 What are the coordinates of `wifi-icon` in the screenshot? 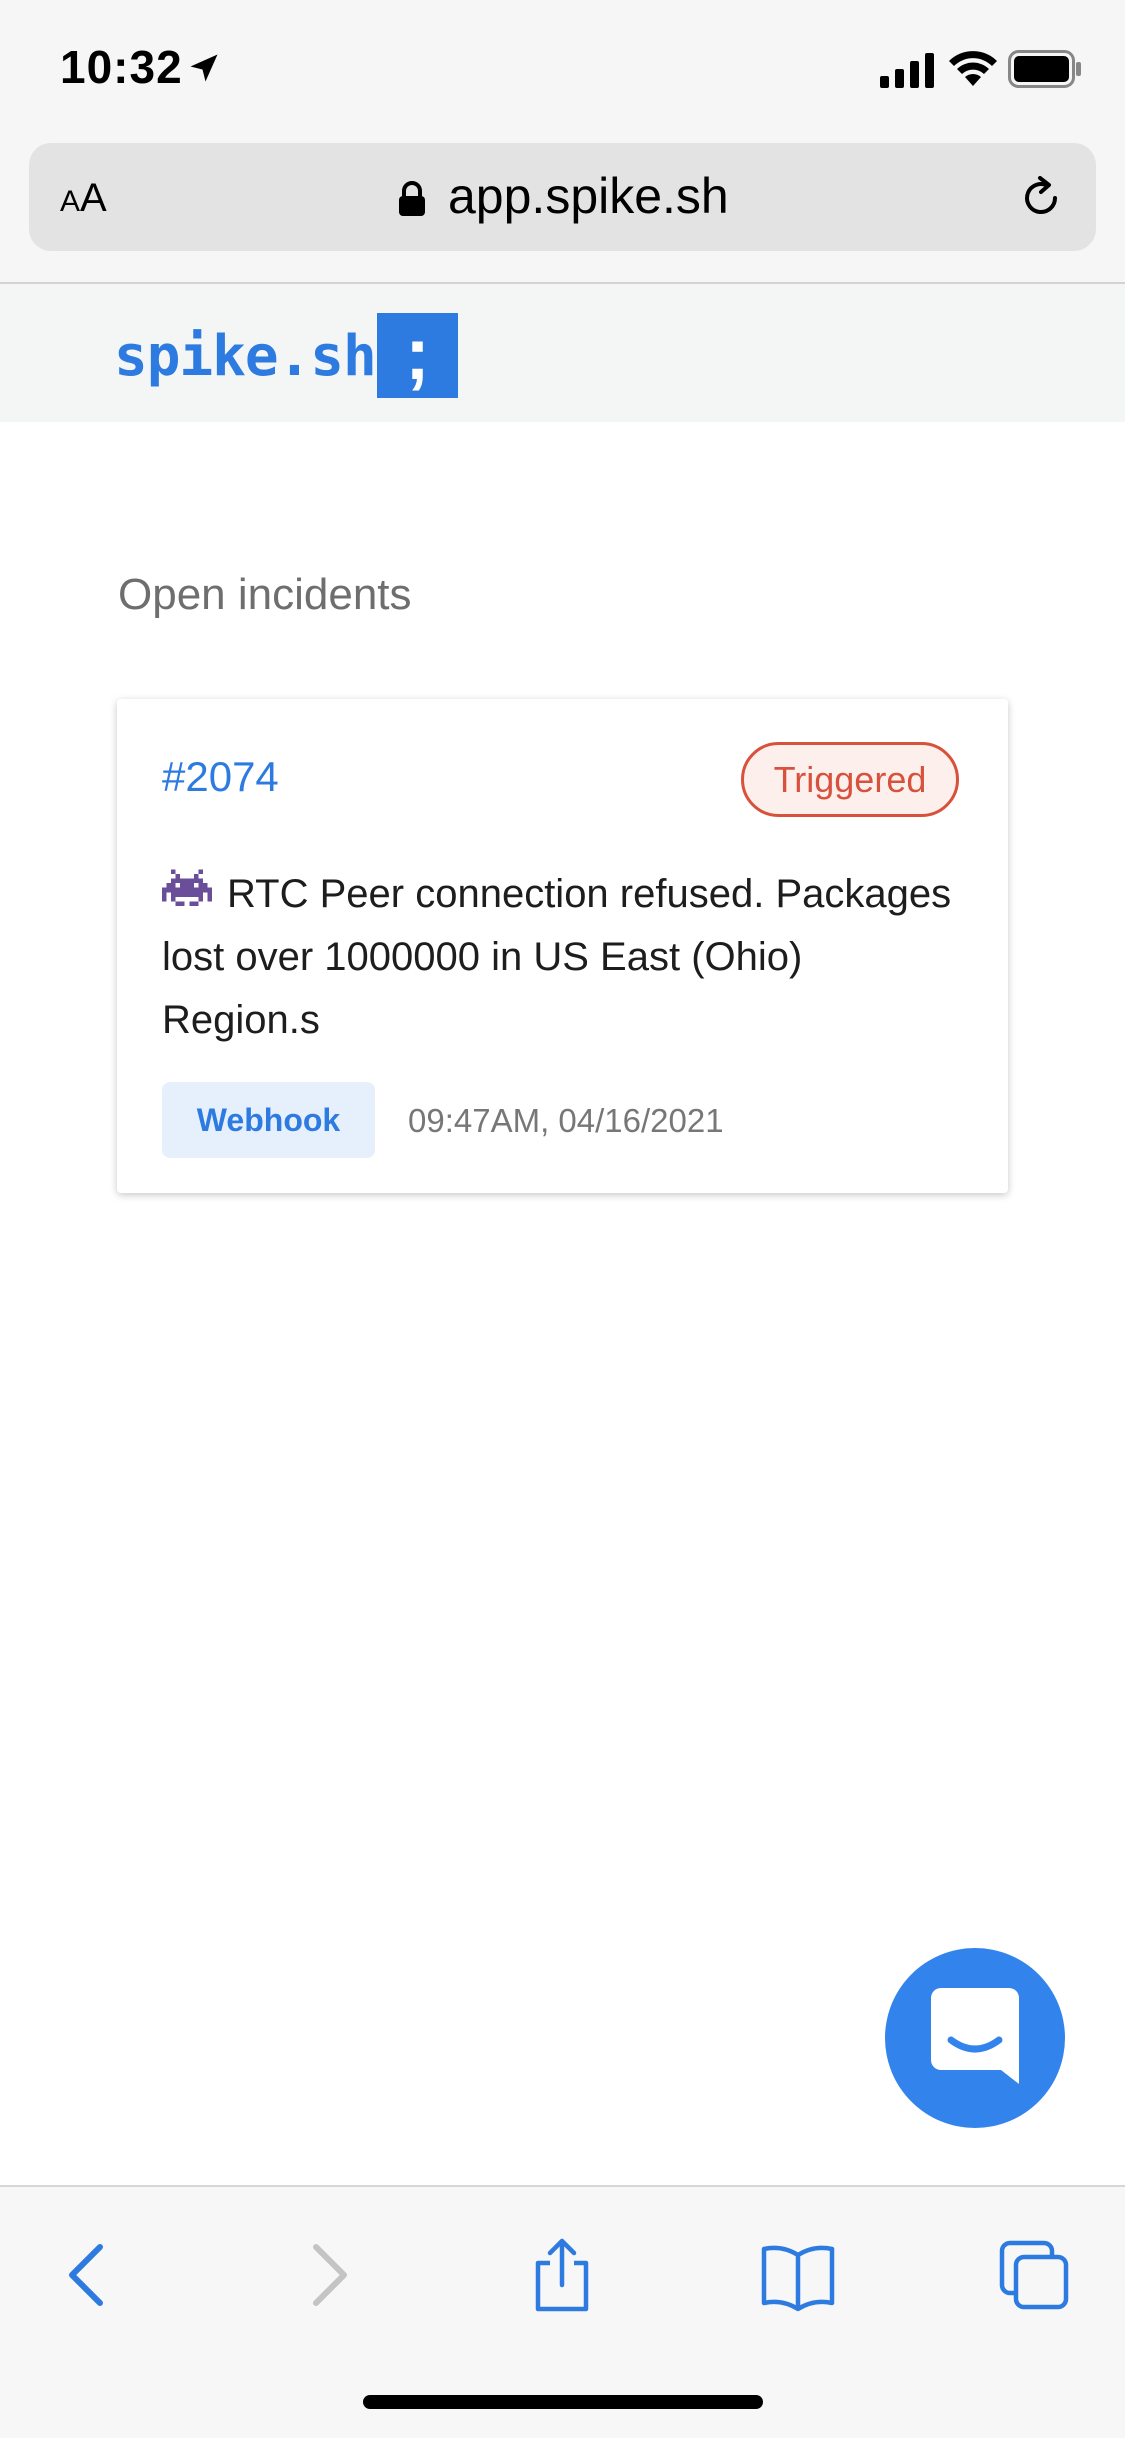 It's located at (973, 68).